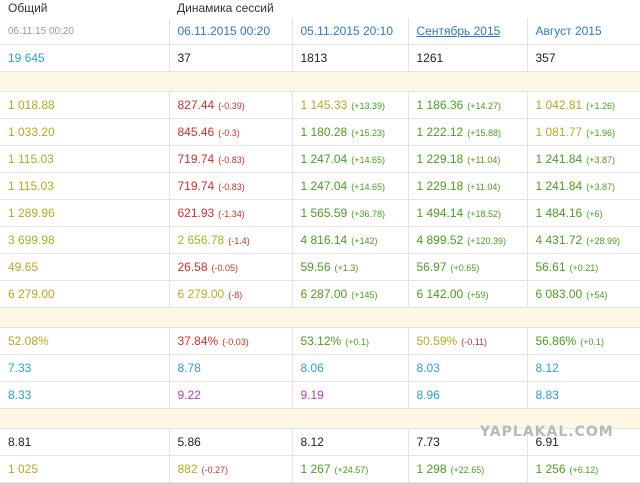 This screenshot has height=483, width=640. Describe the element at coordinates (312, 395) in the screenshot. I see `cell-value: 9.19` at that location.